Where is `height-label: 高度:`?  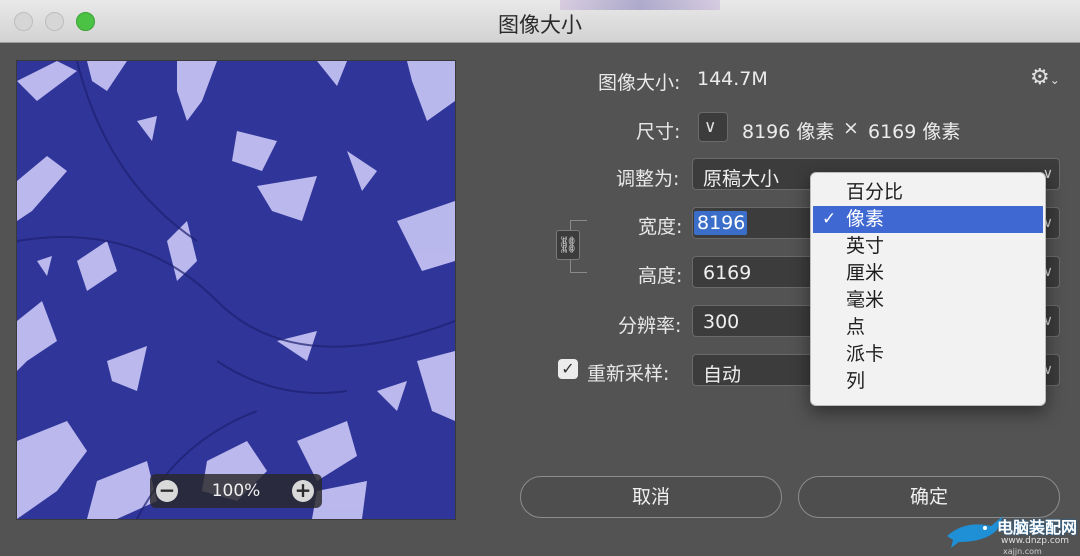 height-label: 高度: is located at coordinates (660, 276).